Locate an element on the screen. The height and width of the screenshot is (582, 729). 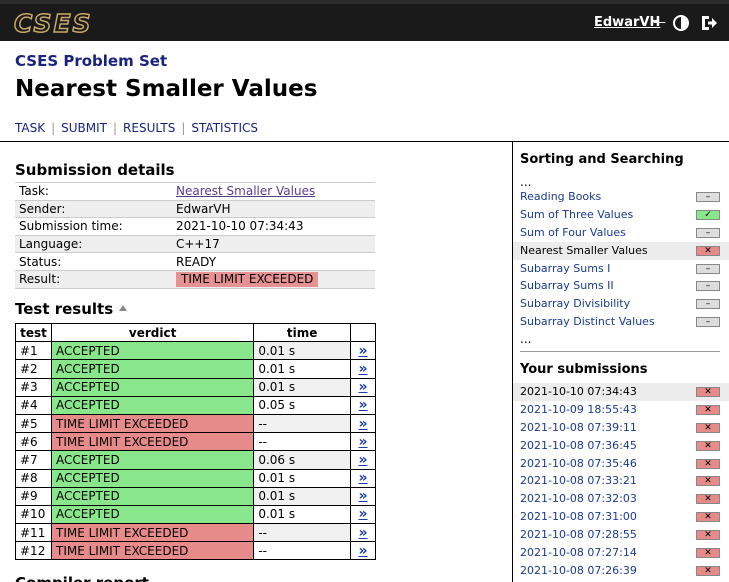
test-number: #8 is located at coordinates (33, 478).